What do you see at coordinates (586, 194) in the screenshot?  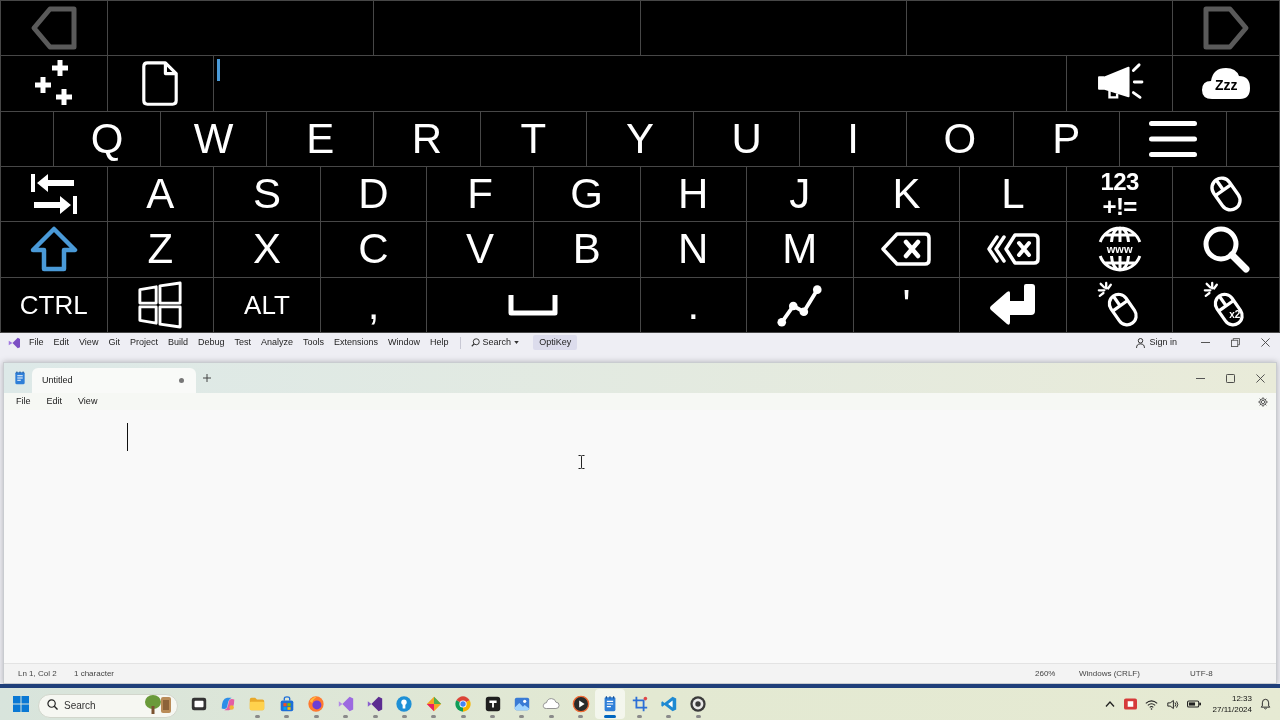 I see `character-key: G` at bounding box center [586, 194].